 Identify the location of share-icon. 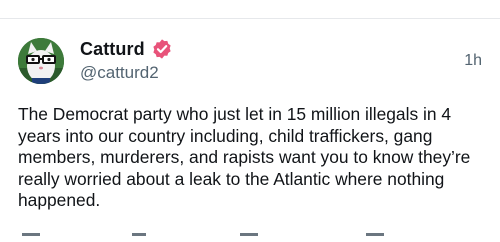
(375, 237).